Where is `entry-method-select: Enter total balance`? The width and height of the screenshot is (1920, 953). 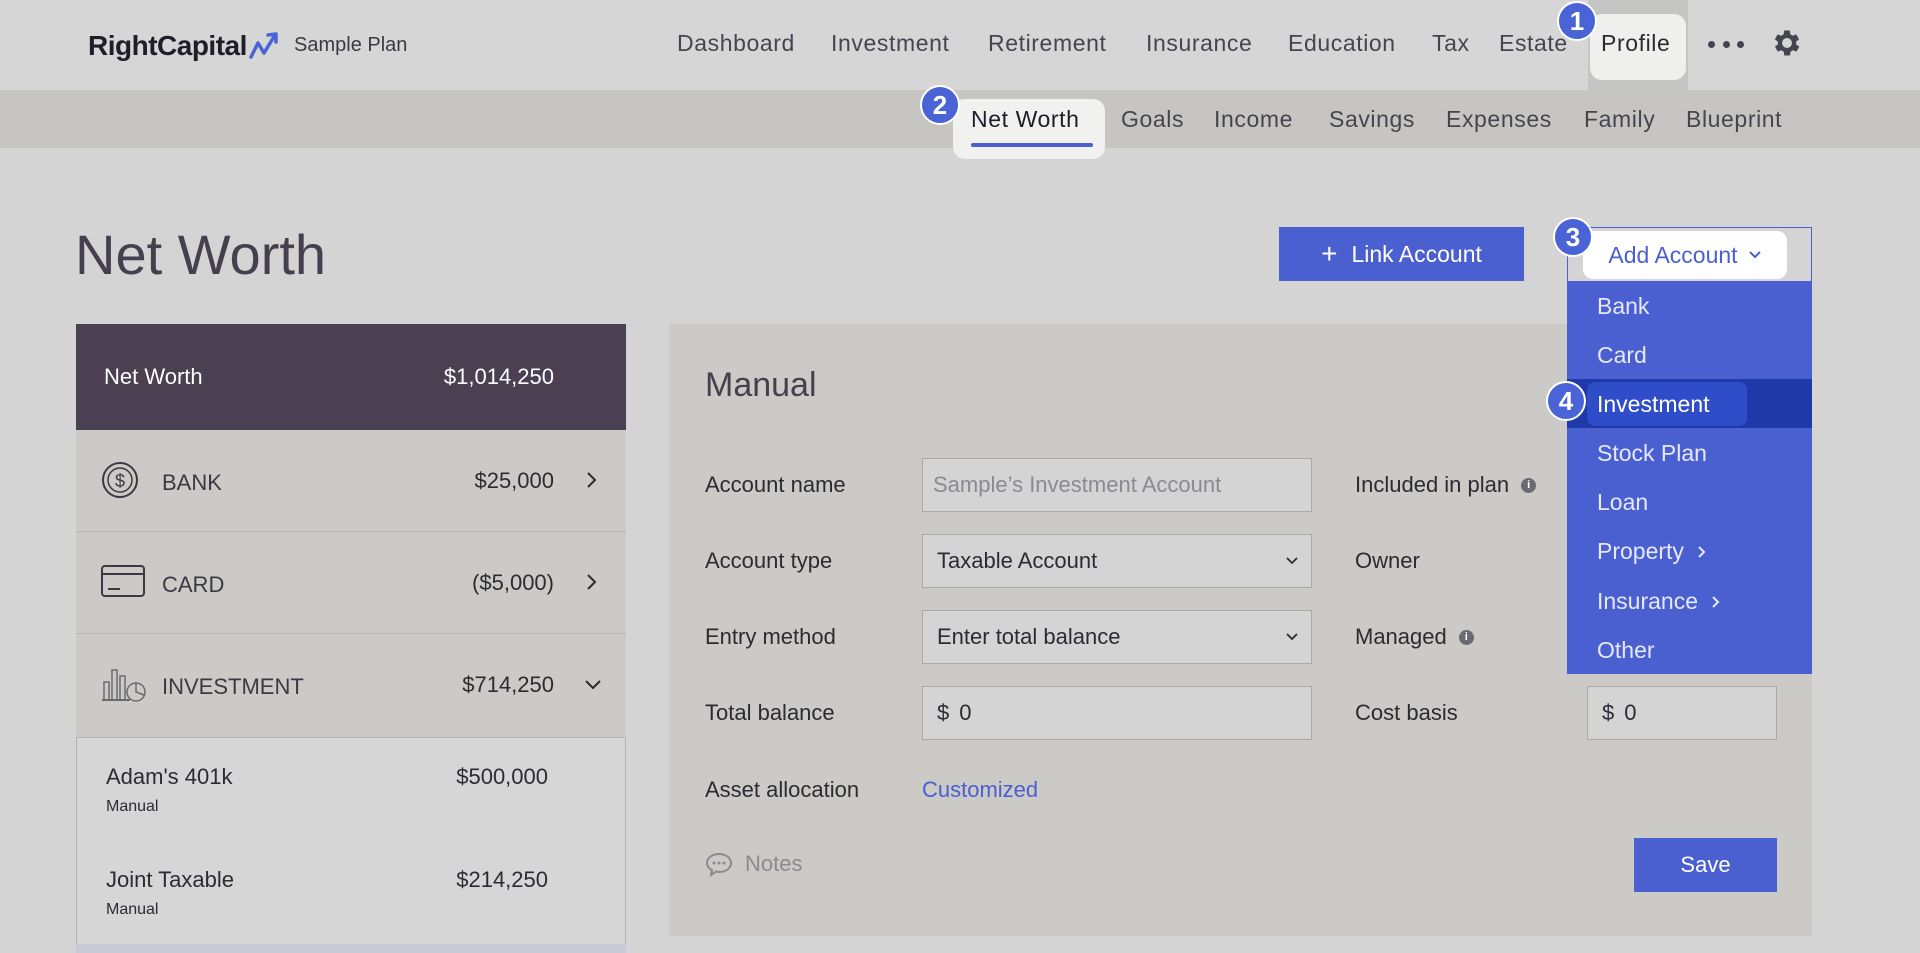 entry-method-select: Enter total balance is located at coordinates (1117, 637).